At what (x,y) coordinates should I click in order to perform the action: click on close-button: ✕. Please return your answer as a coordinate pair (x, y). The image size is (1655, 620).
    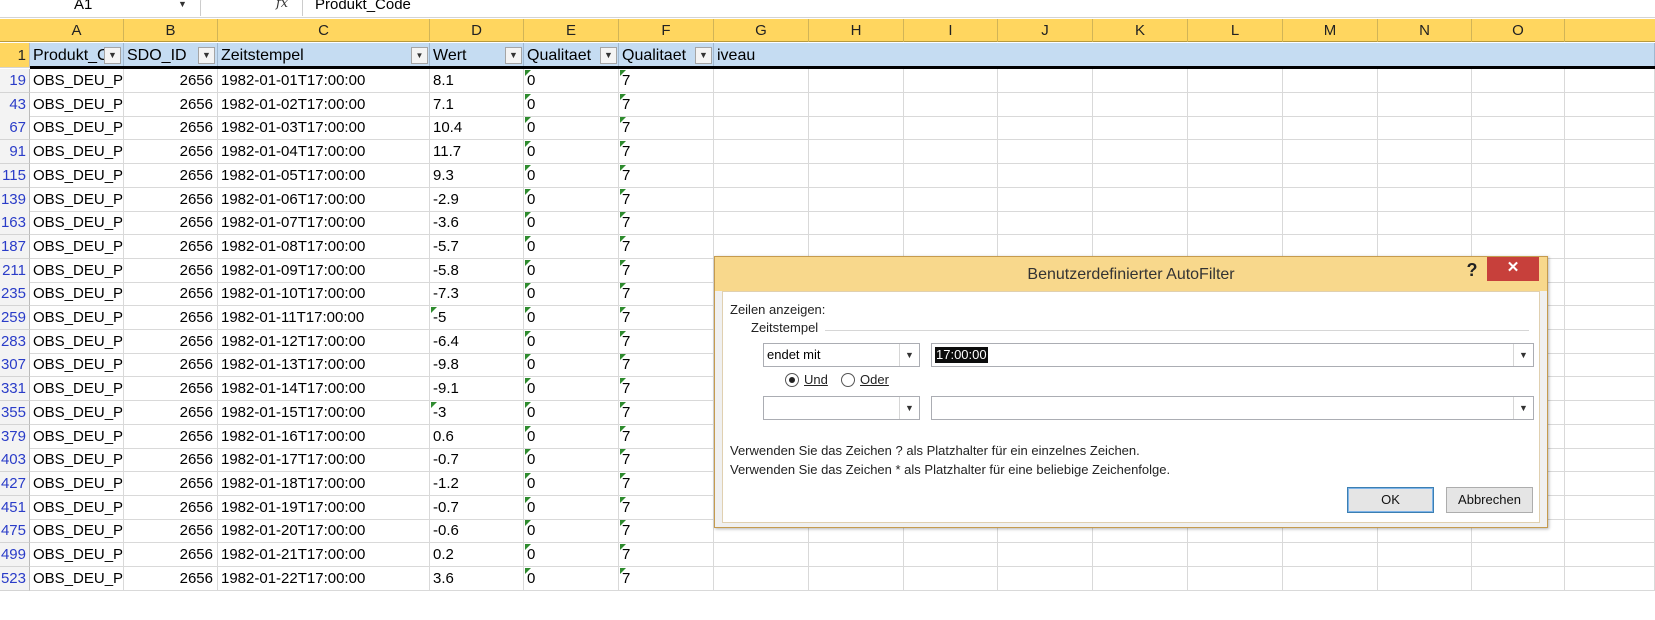
    Looking at the image, I should click on (1513, 269).